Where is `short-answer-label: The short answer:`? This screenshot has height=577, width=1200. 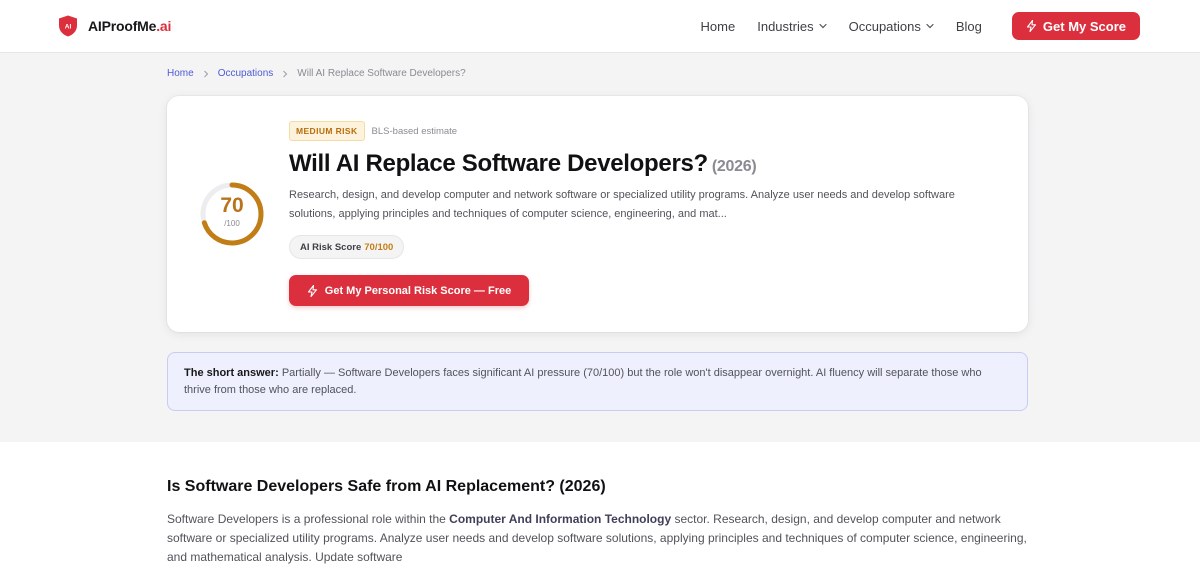
short-answer-label: The short answer: is located at coordinates (231, 373).